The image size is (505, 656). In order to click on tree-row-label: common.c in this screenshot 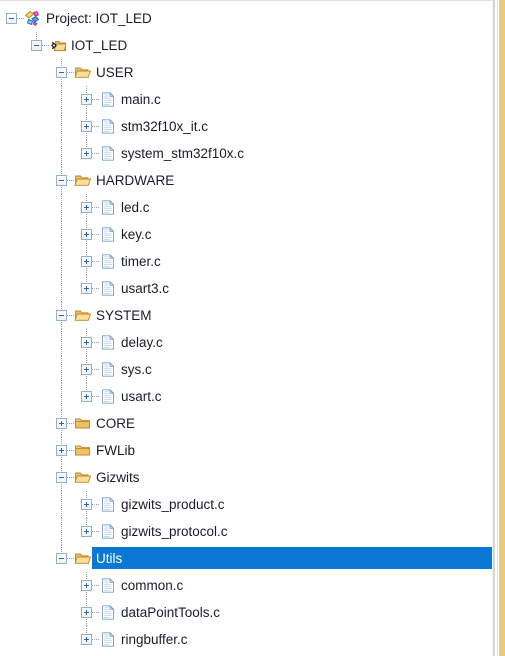, I will do `click(152, 585)`.